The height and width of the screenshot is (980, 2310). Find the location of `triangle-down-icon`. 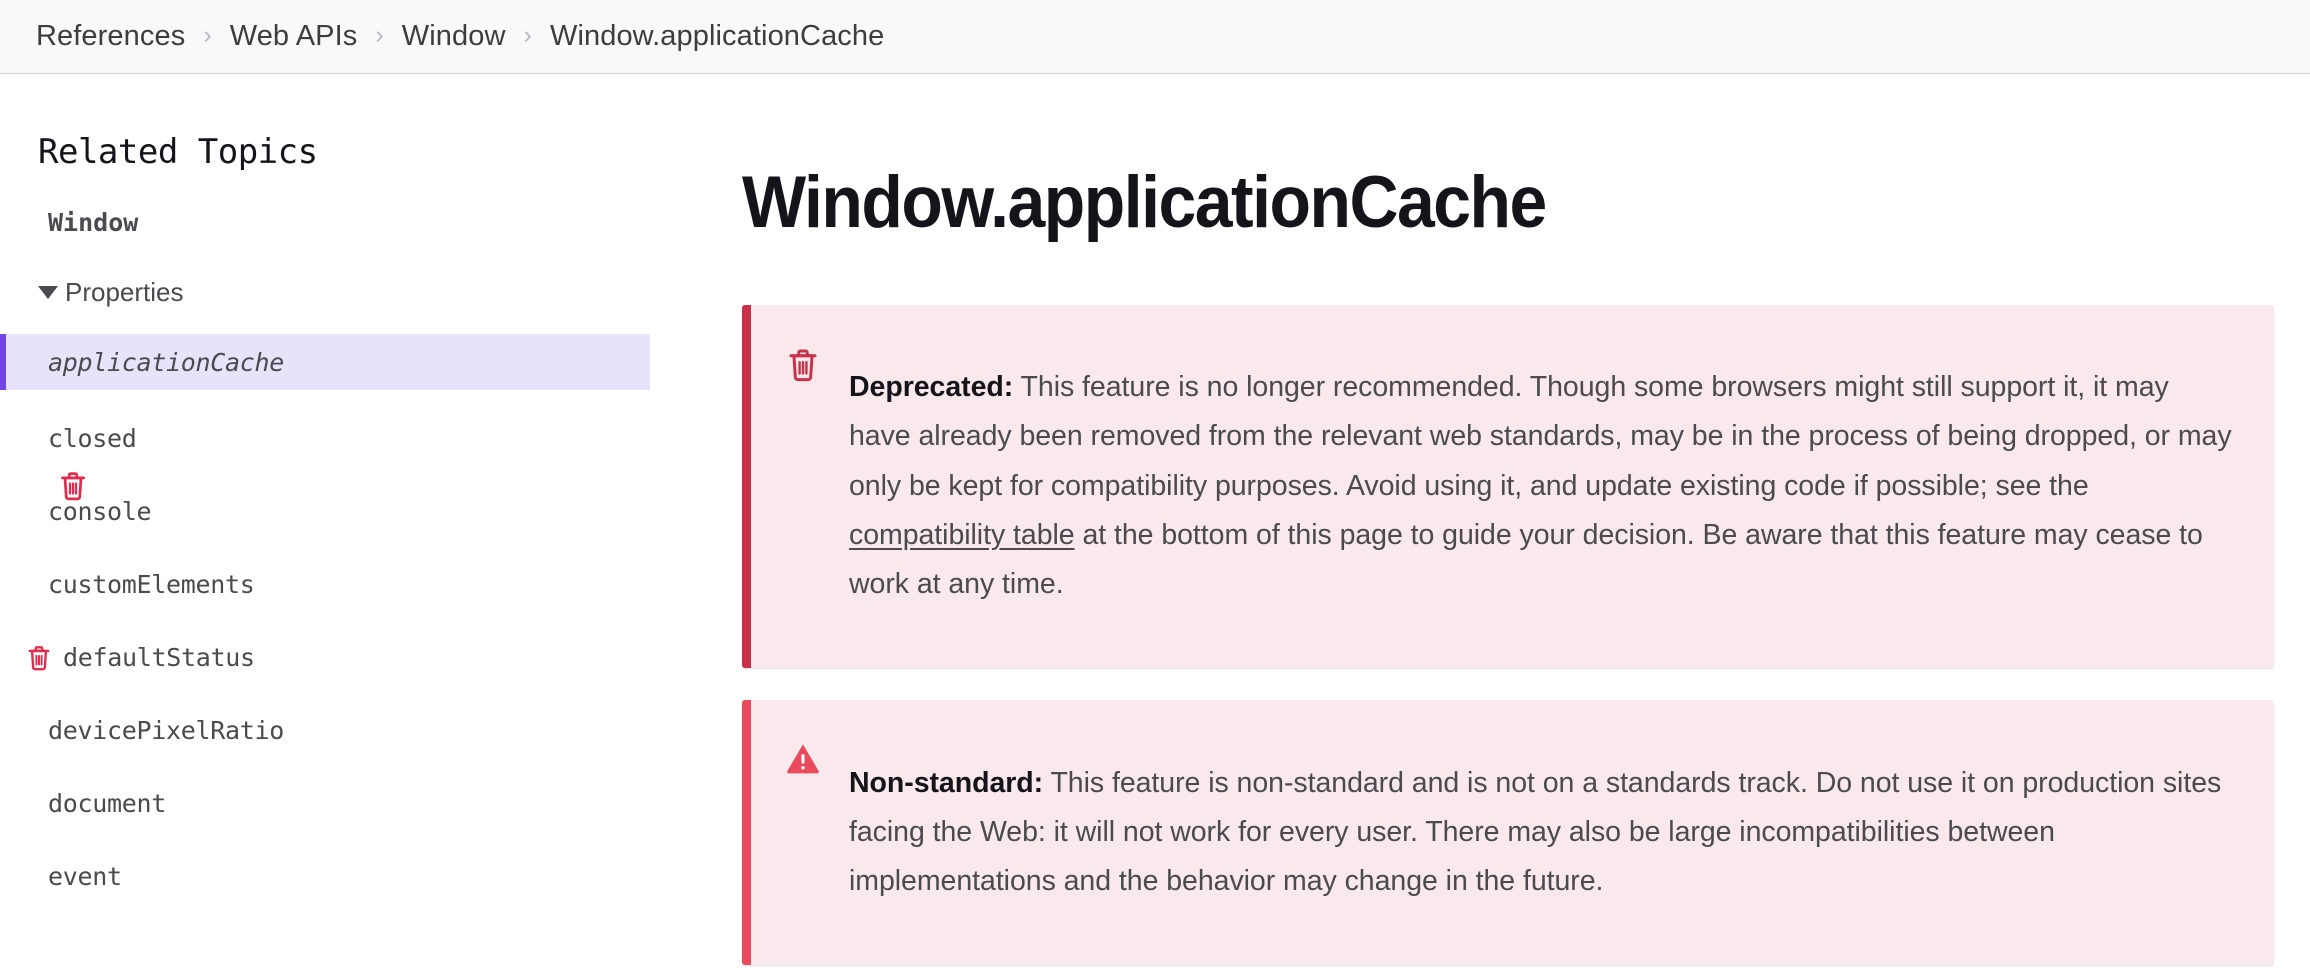

triangle-down-icon is located at coordinates (48, 292).